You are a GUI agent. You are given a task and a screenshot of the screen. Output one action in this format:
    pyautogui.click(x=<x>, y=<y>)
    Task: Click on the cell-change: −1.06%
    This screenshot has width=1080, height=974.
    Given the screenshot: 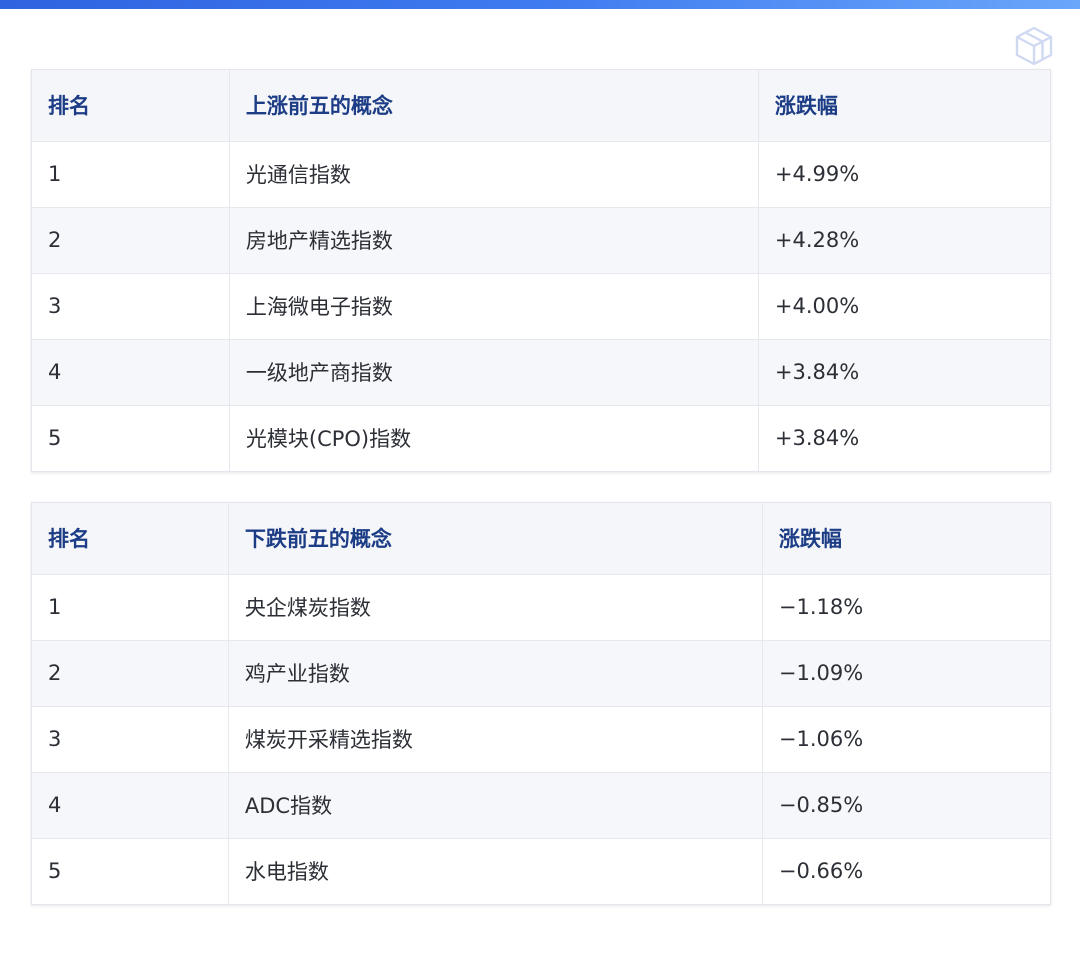 What is the action you would take?
    pyautogui.click(x=906, y=739)
    